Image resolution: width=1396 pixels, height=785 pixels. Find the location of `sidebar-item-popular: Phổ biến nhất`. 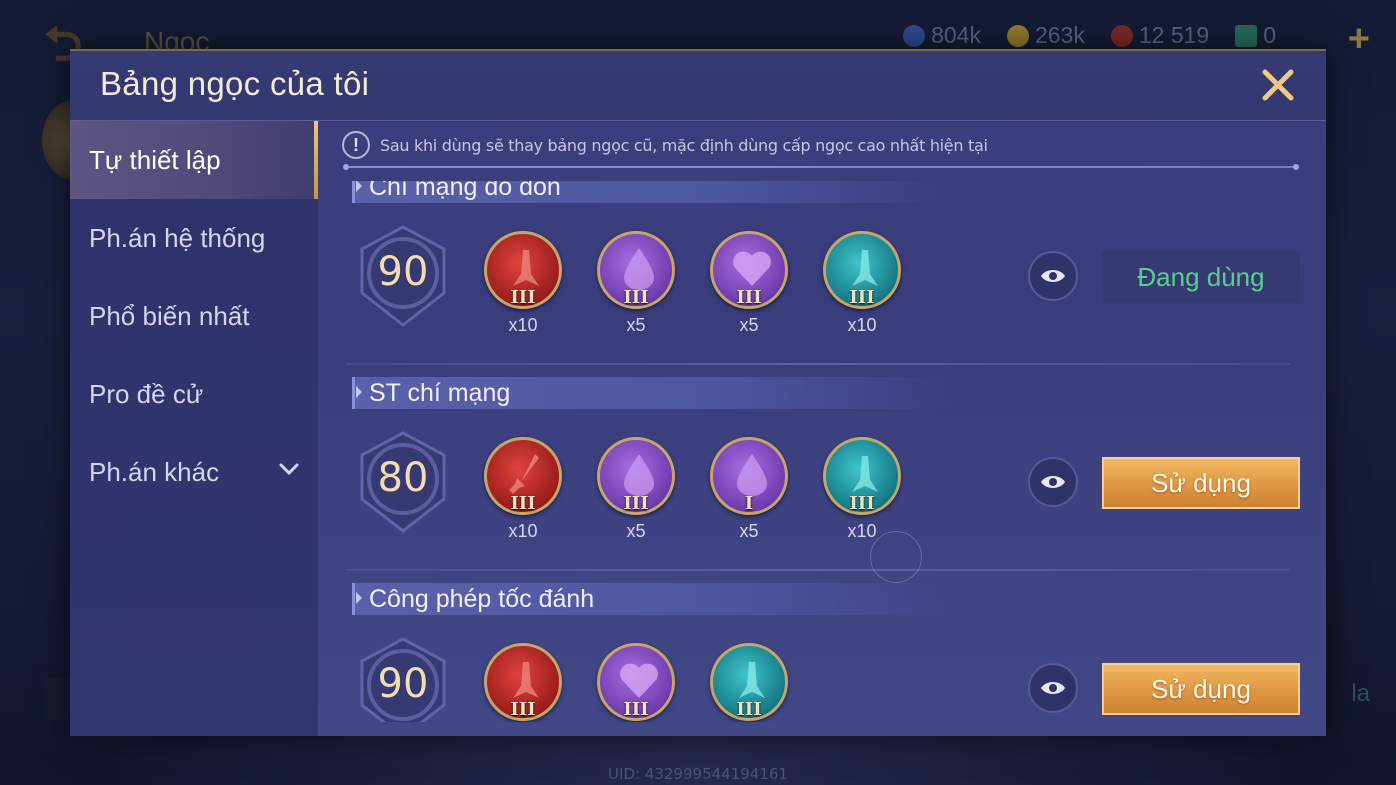

sidebar-item-popular: Phổ biến nhất is located at coordinates (194, 316).